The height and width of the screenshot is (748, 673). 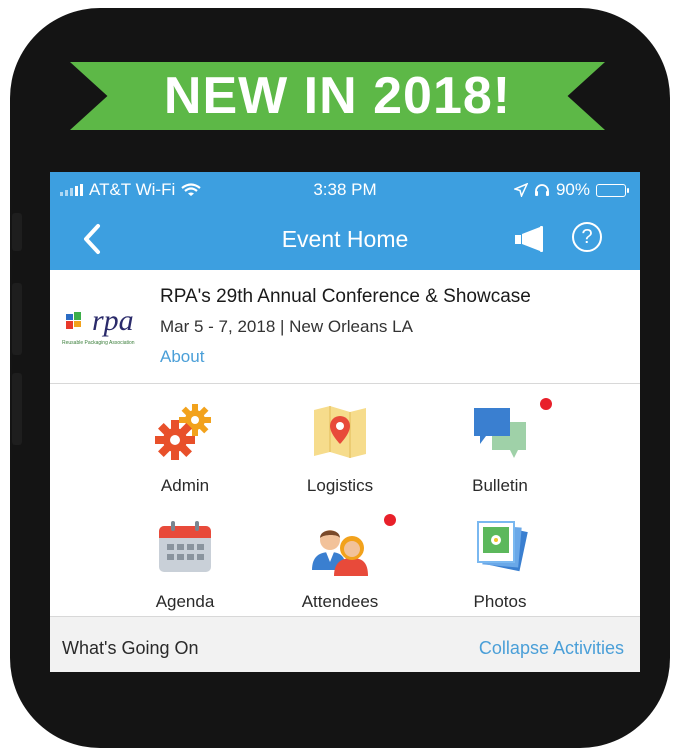 I want to click on rpa-tagline: Reusable Packaging Association, so click(x=98, y=343).